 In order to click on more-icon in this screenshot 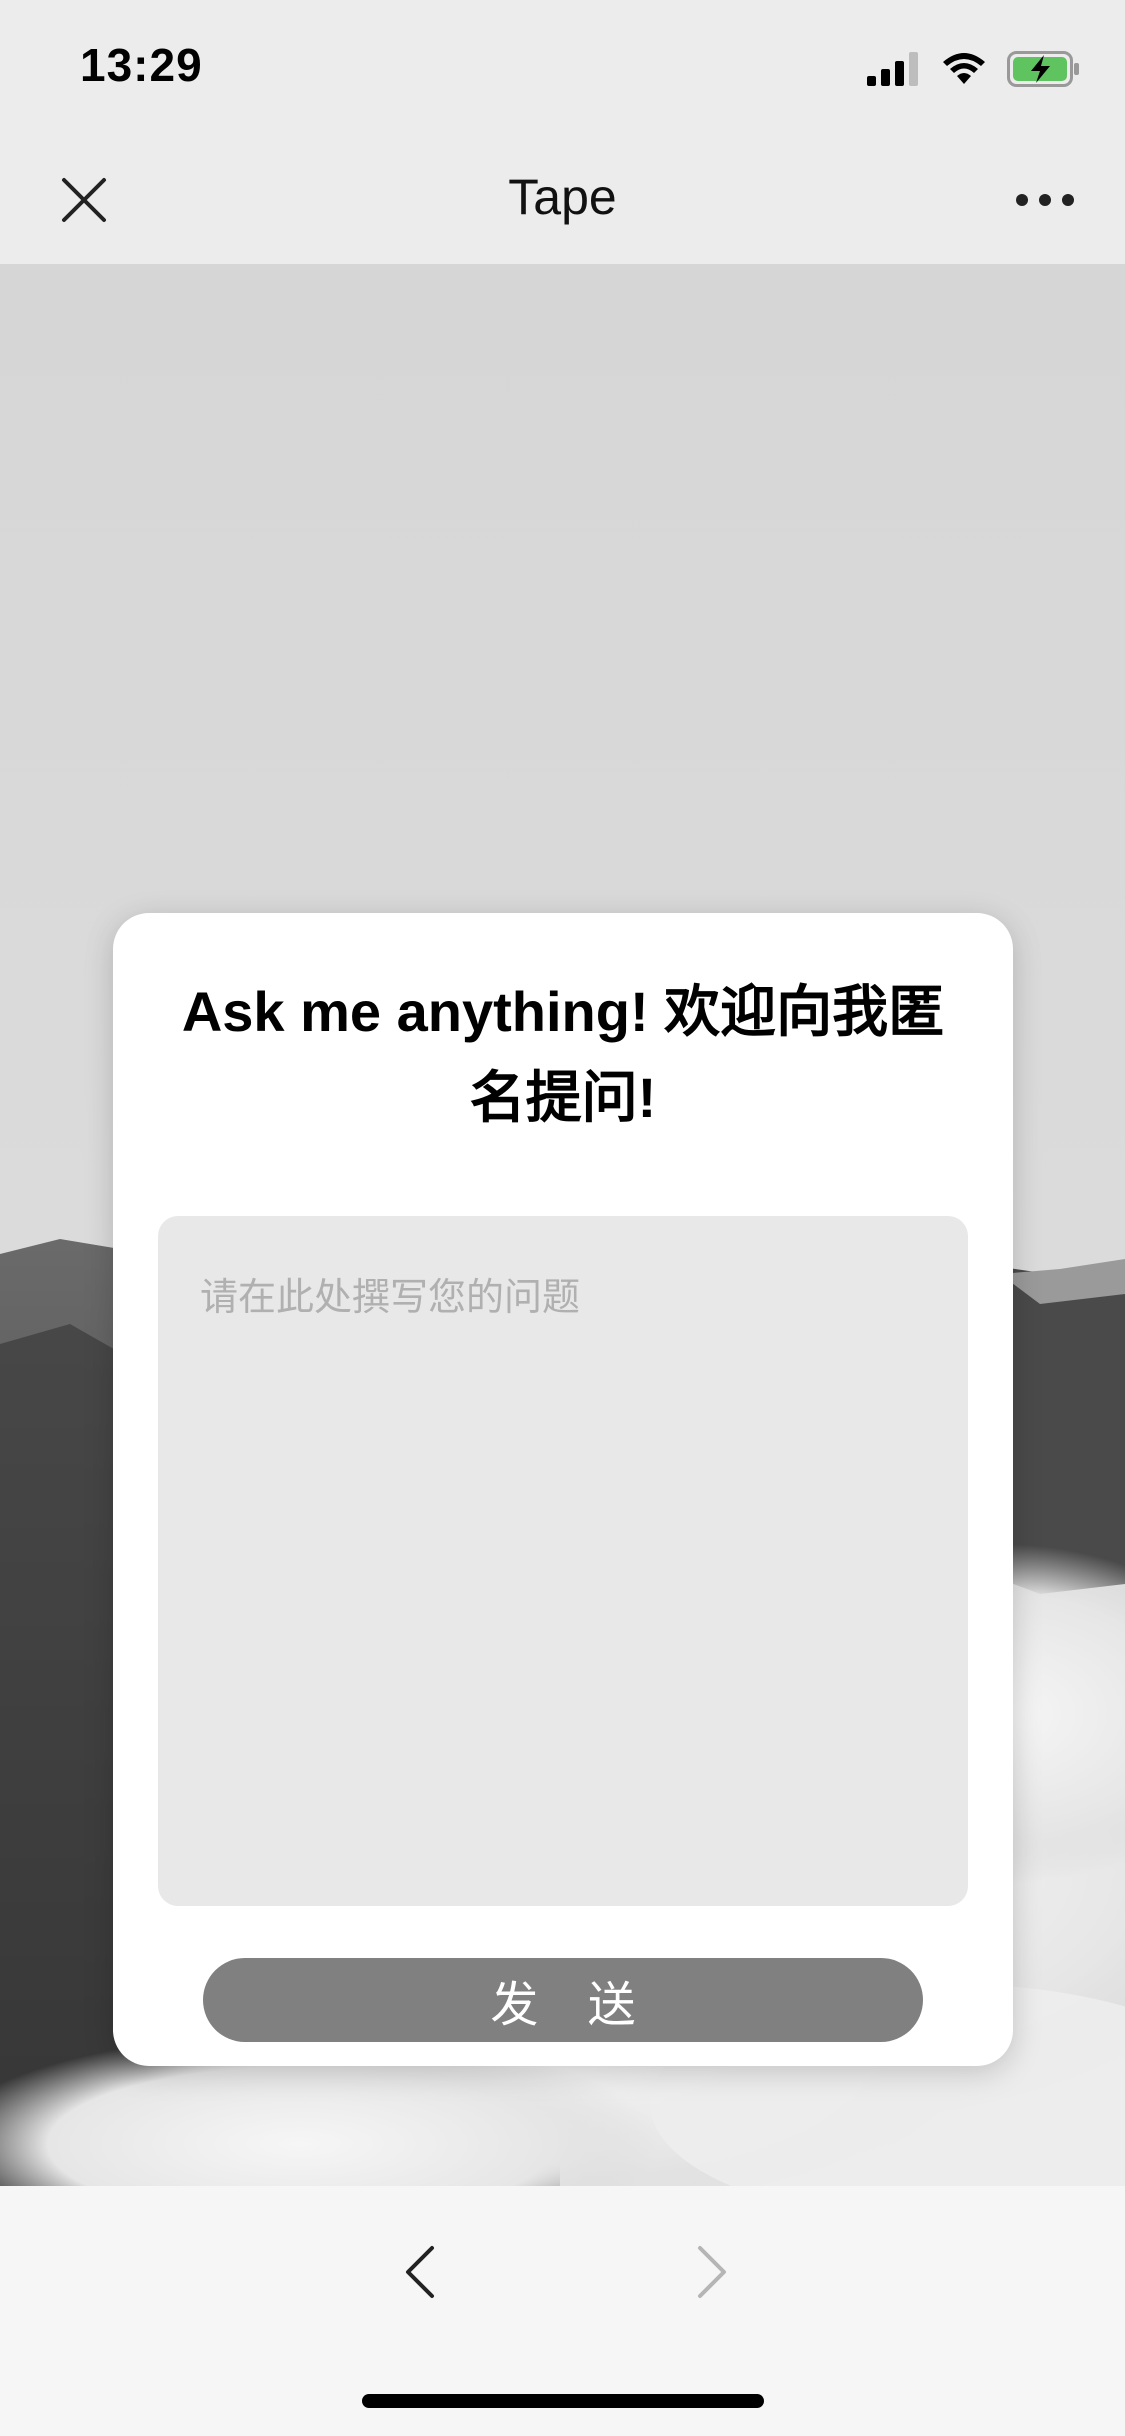, I will do `click(1045, 200)`.